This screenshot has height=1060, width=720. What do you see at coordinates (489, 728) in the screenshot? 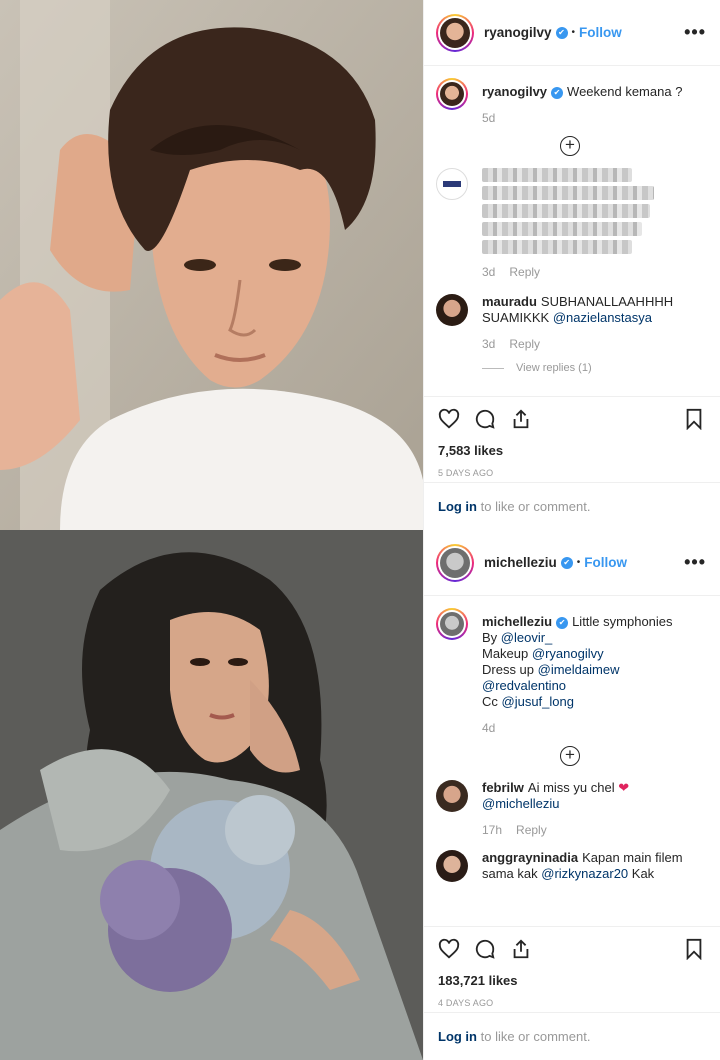
I see `caption-age: 4d` at bounding box center [489, 728].